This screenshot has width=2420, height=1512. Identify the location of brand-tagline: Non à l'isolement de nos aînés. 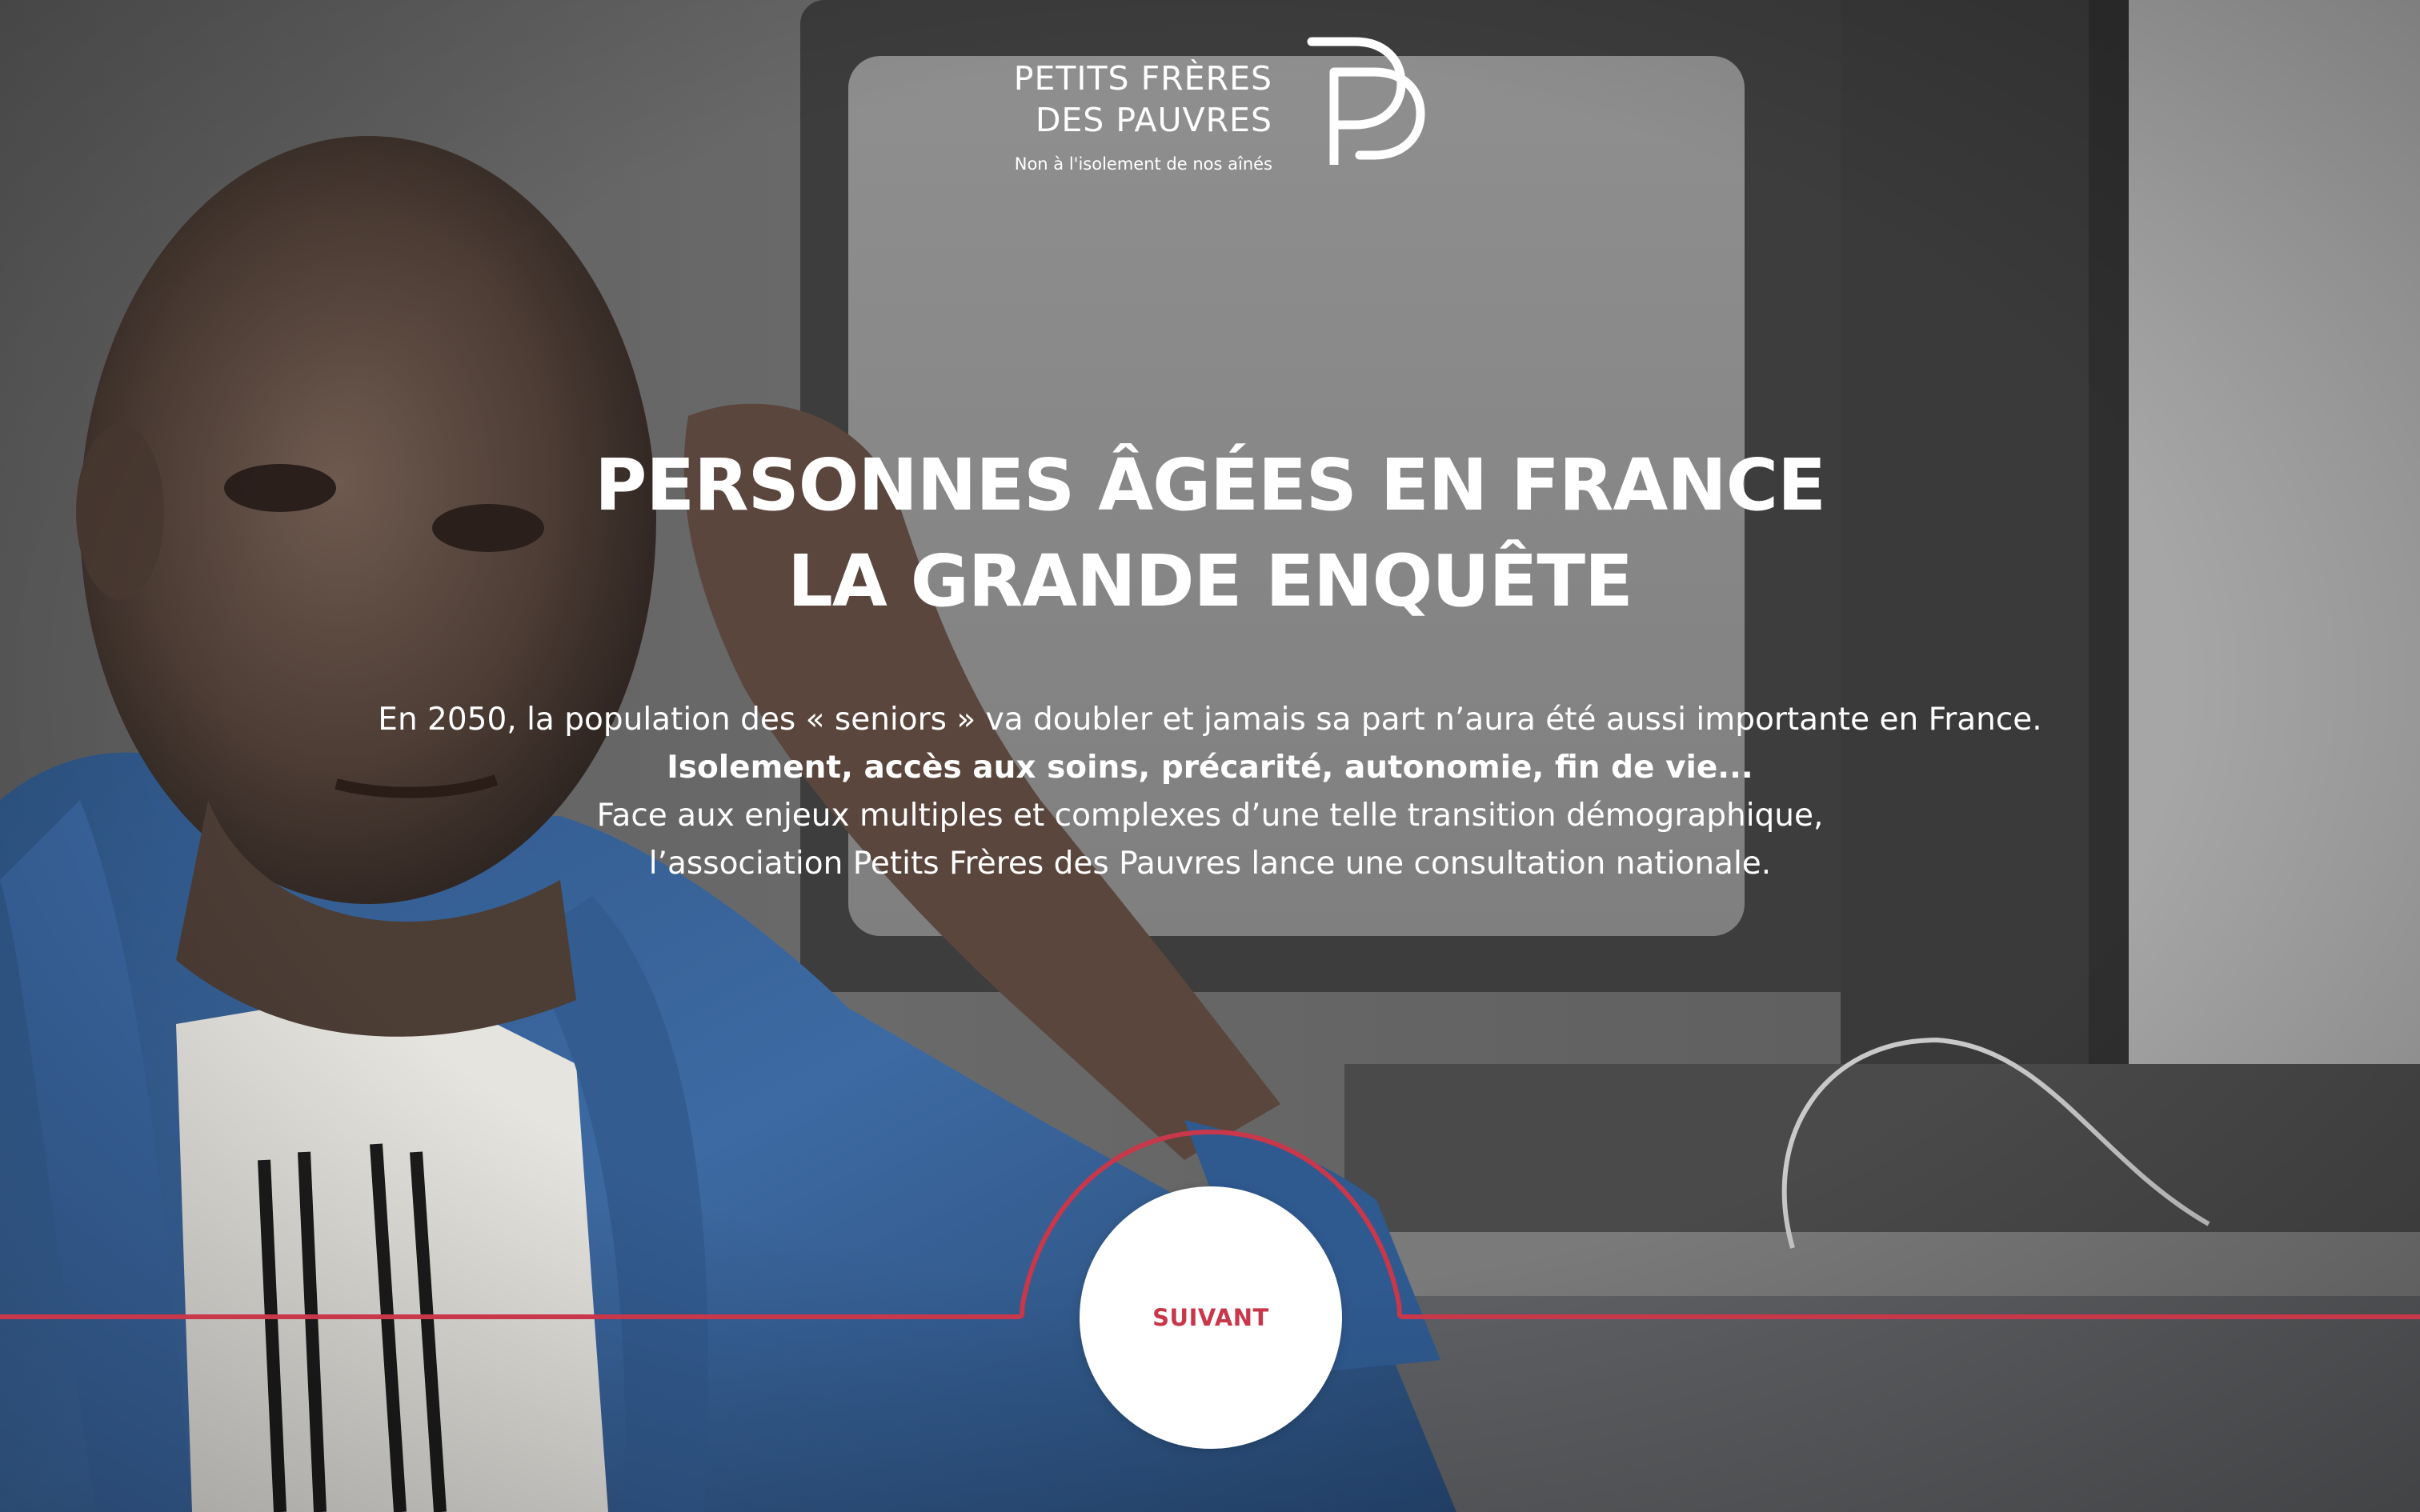
(1143, 164).